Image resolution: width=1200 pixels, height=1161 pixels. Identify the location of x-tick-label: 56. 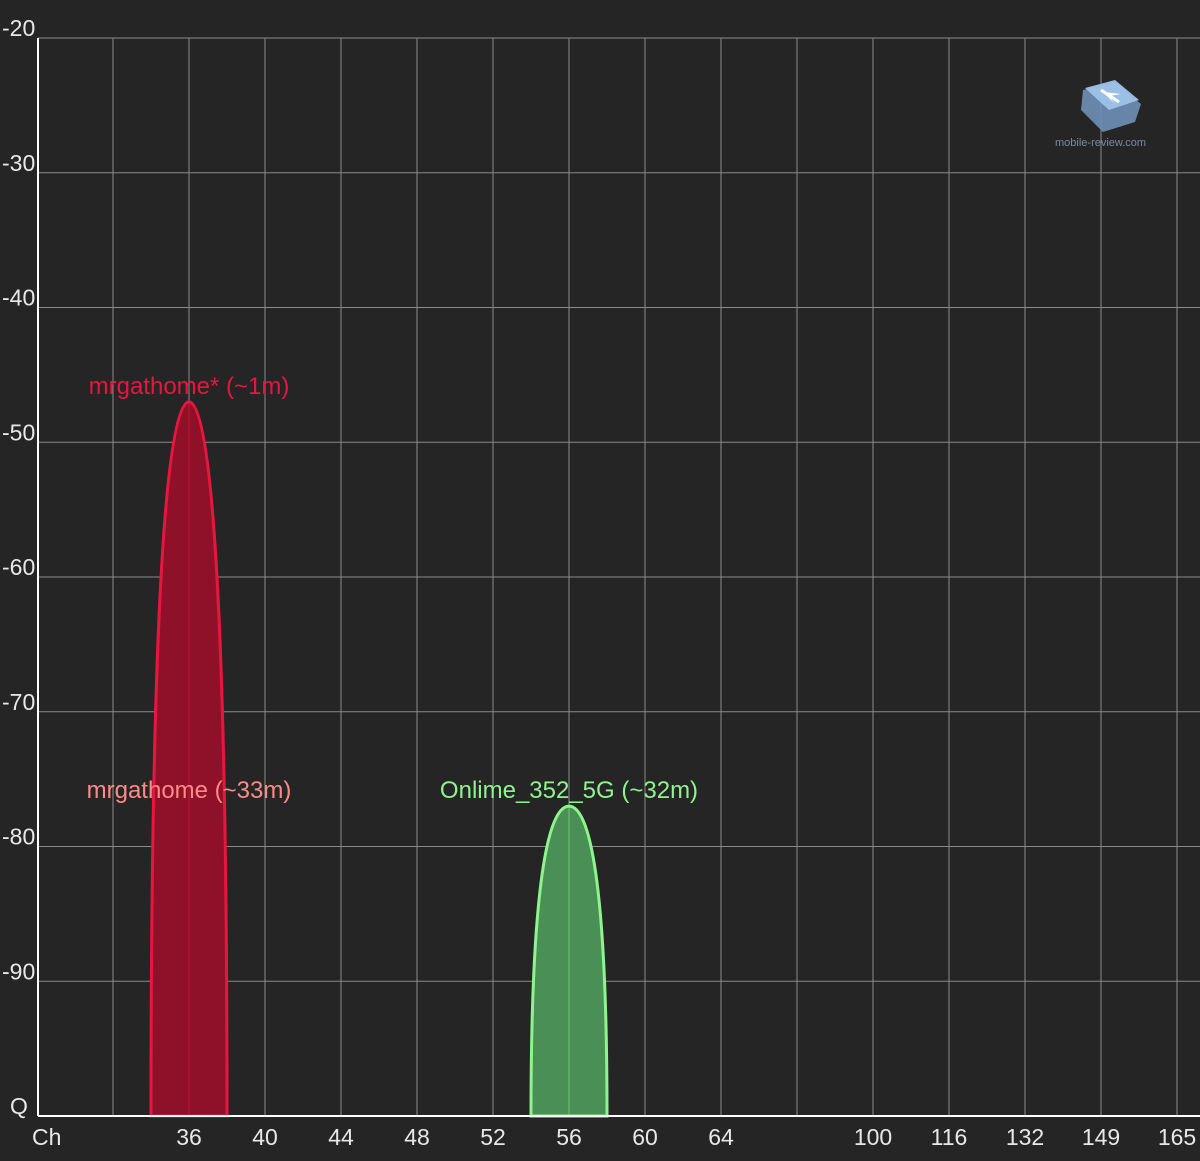
(569, 1137).